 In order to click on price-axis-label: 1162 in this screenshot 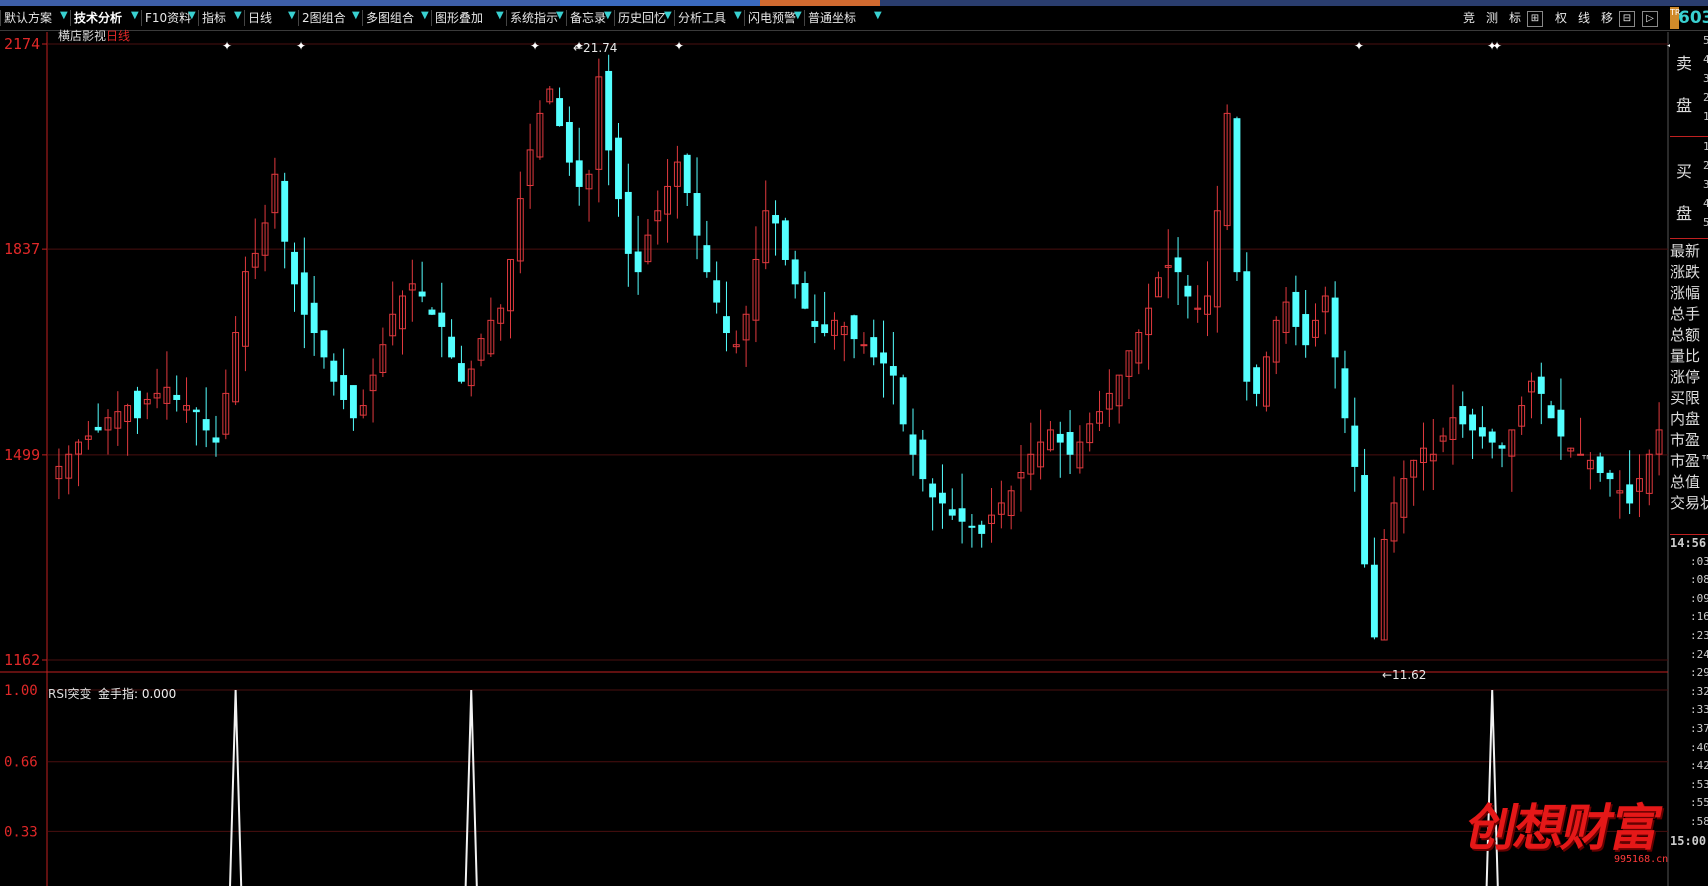, I will do `click(22, 660)`.